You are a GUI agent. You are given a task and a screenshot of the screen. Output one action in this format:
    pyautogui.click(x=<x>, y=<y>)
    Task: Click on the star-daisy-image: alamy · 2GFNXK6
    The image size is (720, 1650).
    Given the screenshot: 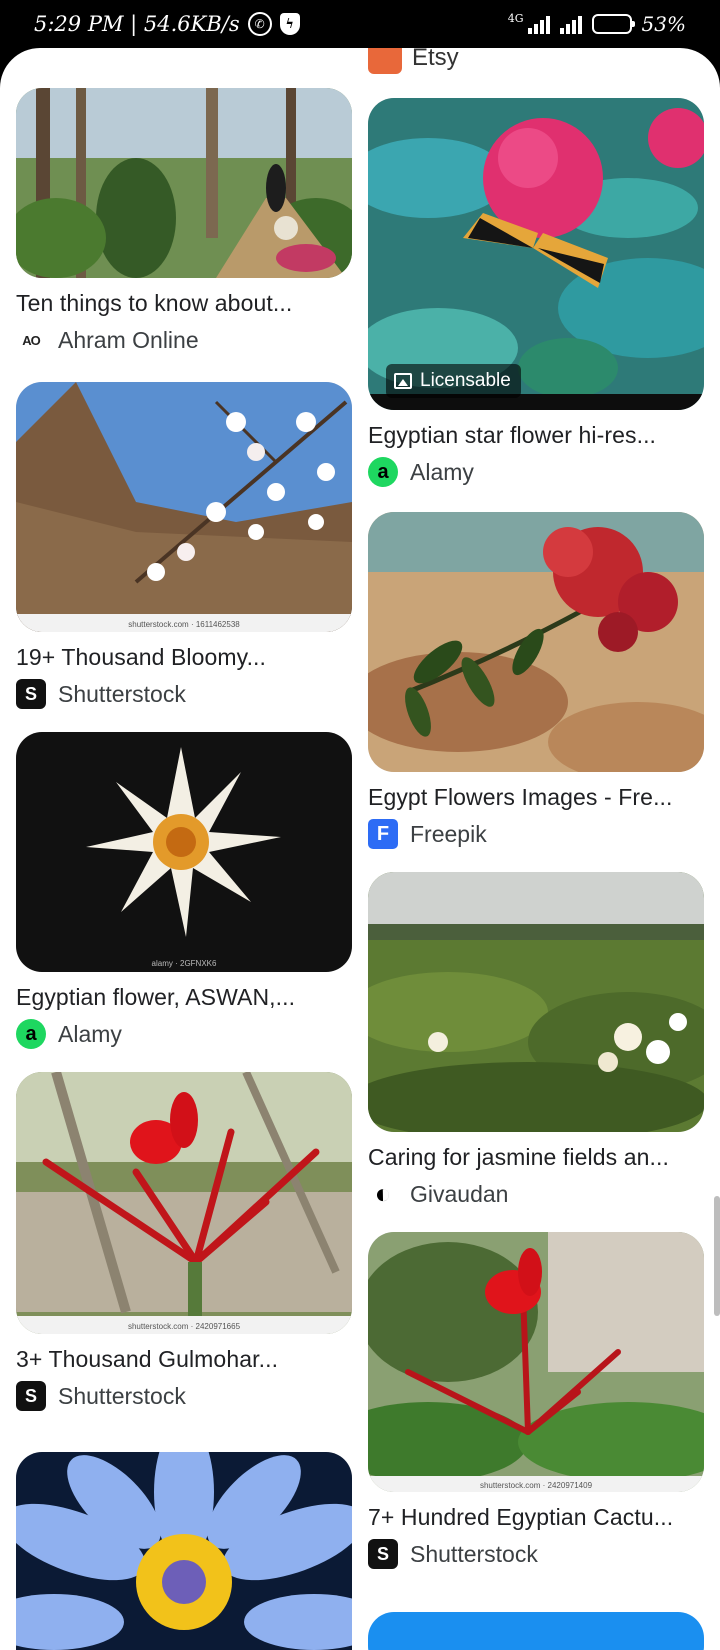 What is the action you would take?
    pyautogui.click(x=184, y=852)
    